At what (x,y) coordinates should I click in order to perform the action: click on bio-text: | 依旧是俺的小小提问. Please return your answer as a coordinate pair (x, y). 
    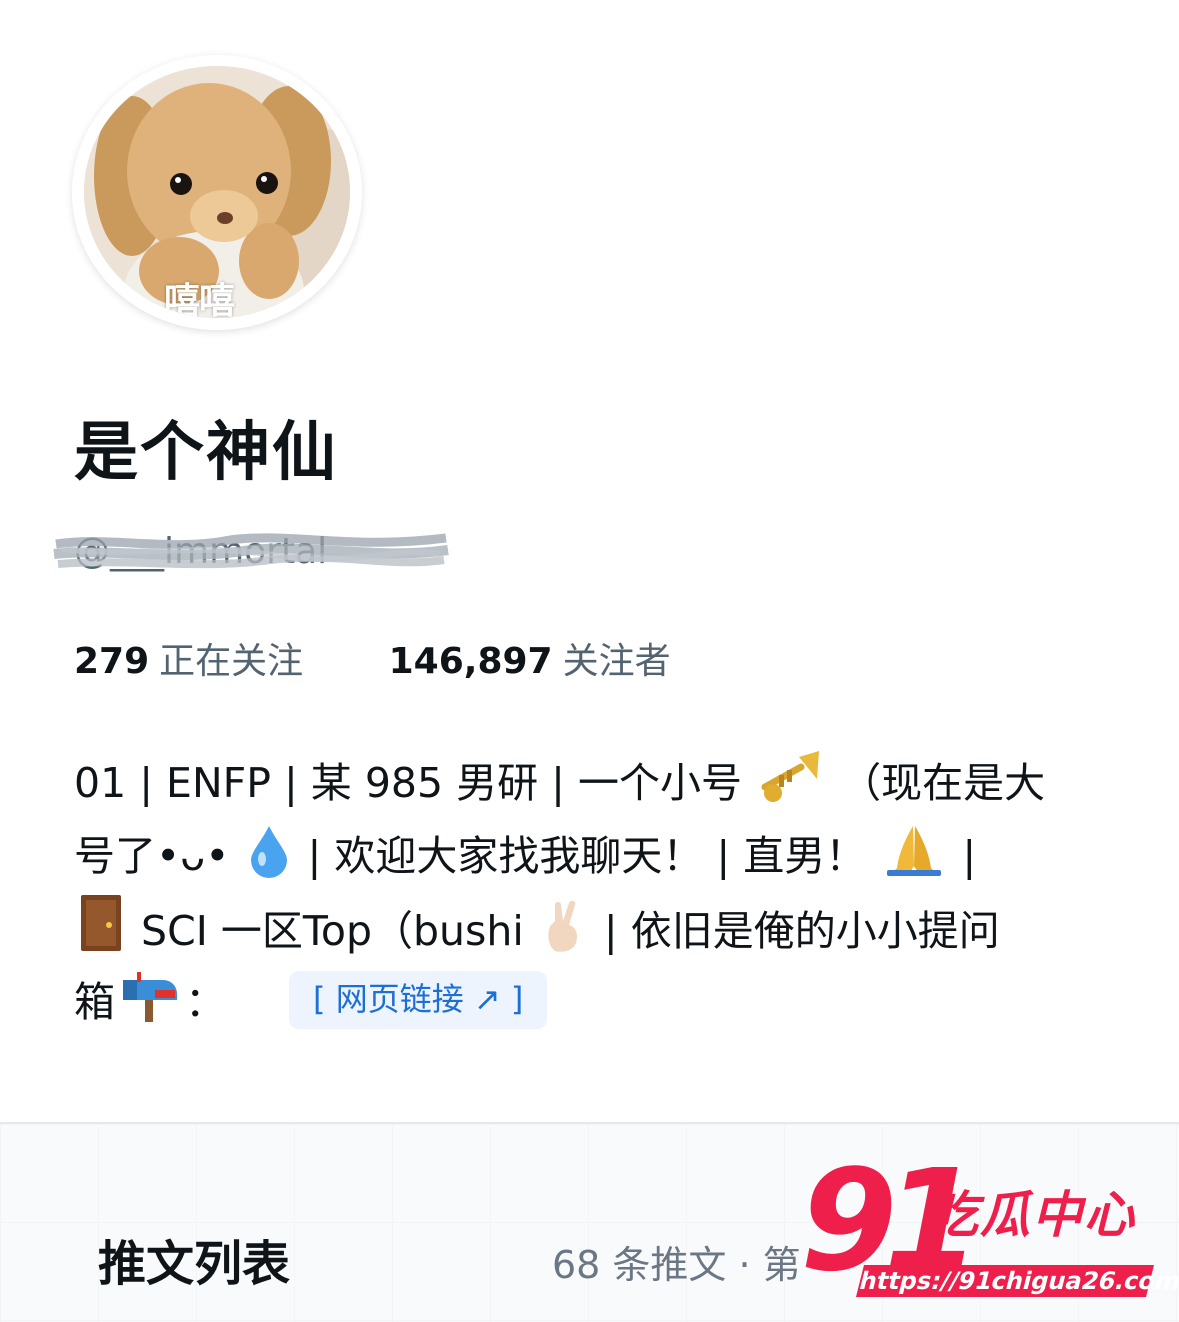
    Looking at the image, I should click on (801, 931).